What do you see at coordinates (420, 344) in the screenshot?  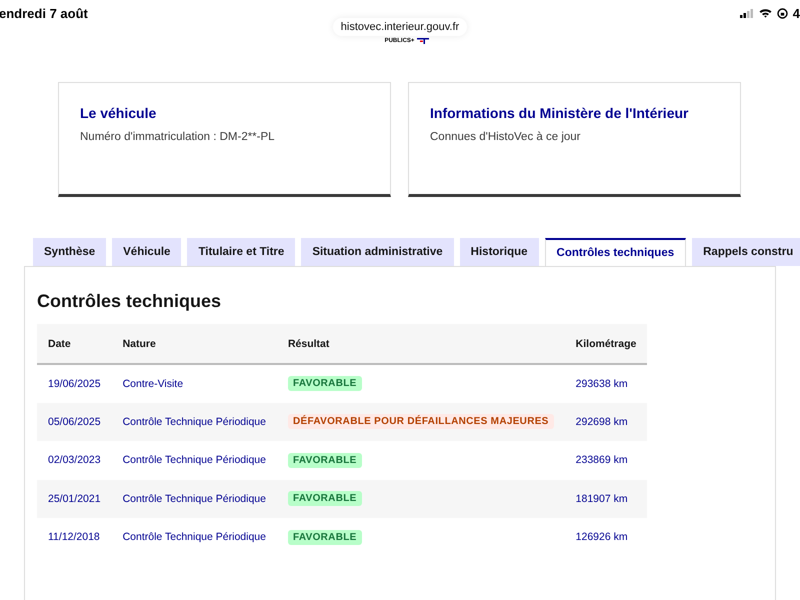 I see `column-header: Résultat` at bounding box center [420, 344].